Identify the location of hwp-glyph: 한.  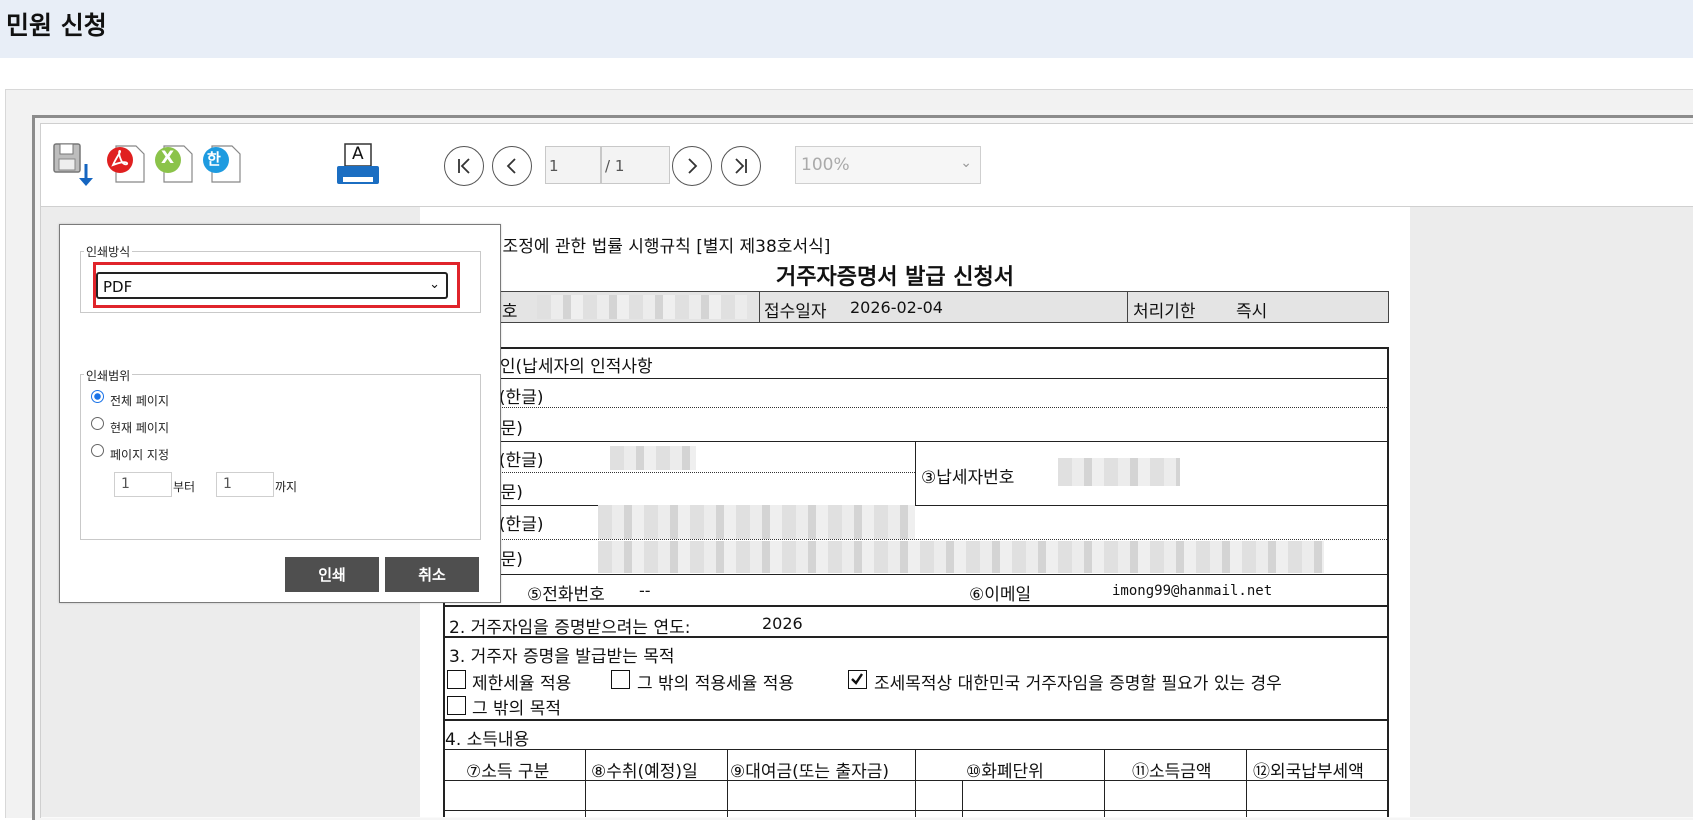
(214, 159).